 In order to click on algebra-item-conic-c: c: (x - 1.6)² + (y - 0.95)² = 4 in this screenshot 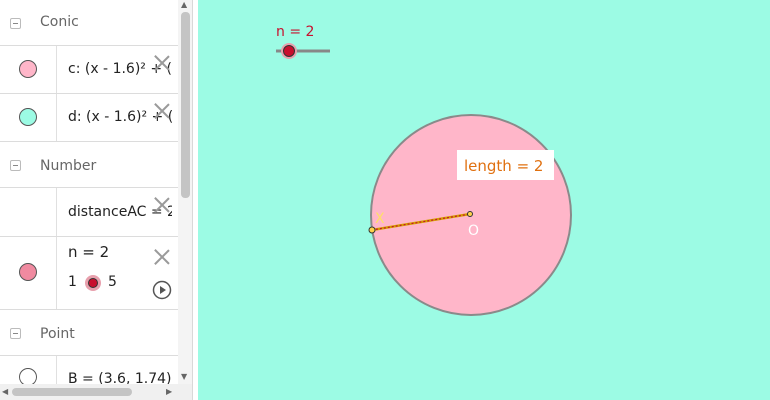, I will do `click(89, 70)`.